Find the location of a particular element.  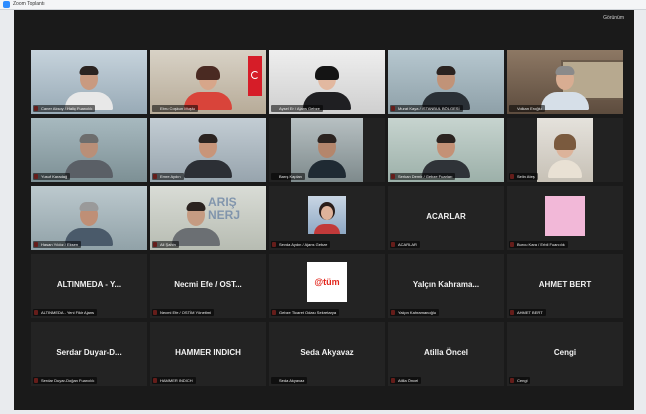

participant-display-name: HAMMER INDICH is located at coordinates (208, 352).